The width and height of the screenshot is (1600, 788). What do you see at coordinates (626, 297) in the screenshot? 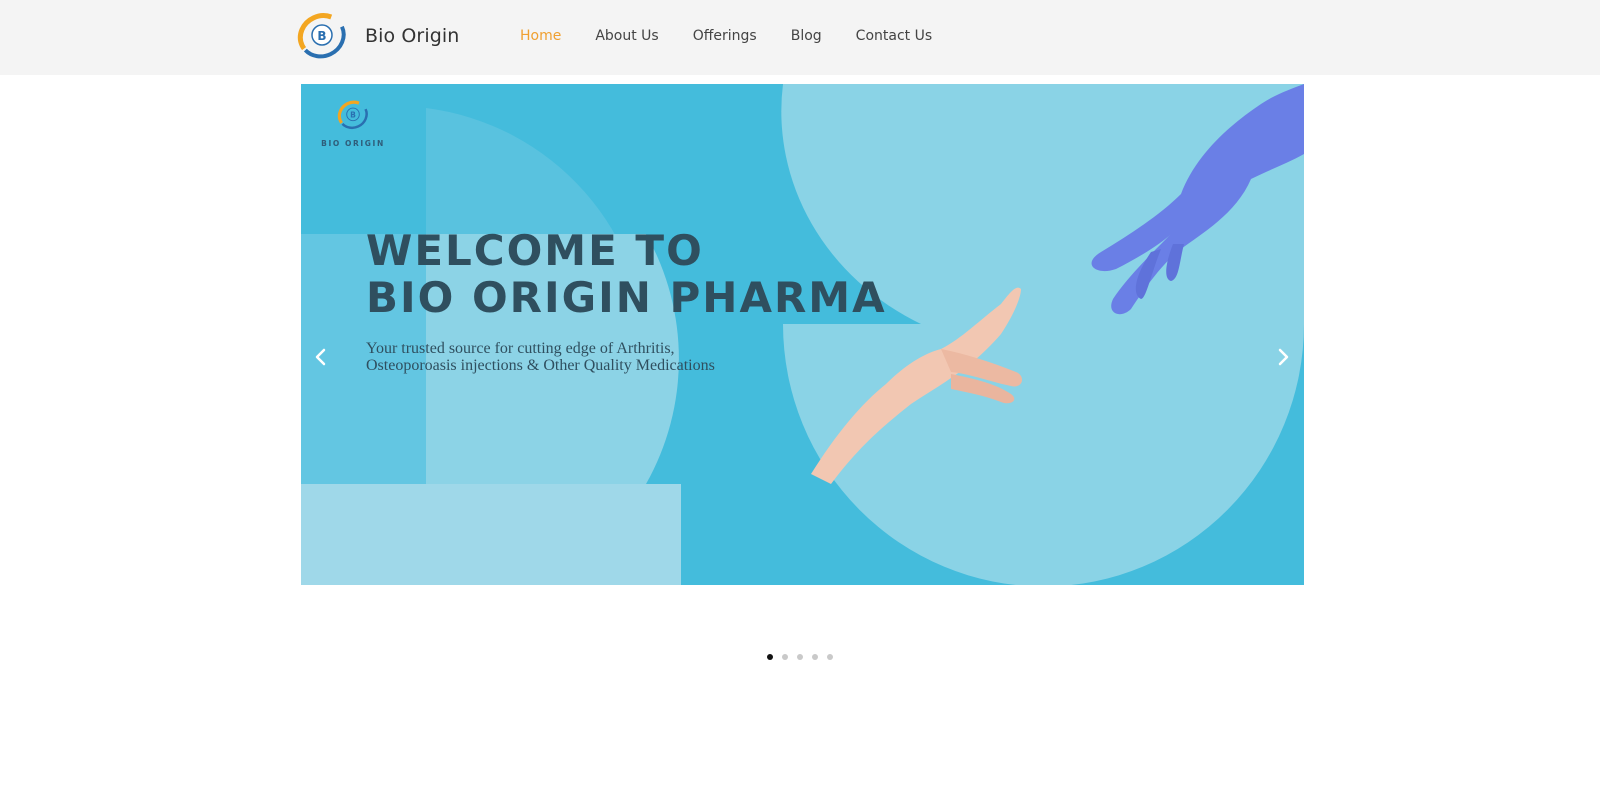
I see `hero-headline-line2: BIO ORIGIN PHARMA` at bounding box center [626, 297].